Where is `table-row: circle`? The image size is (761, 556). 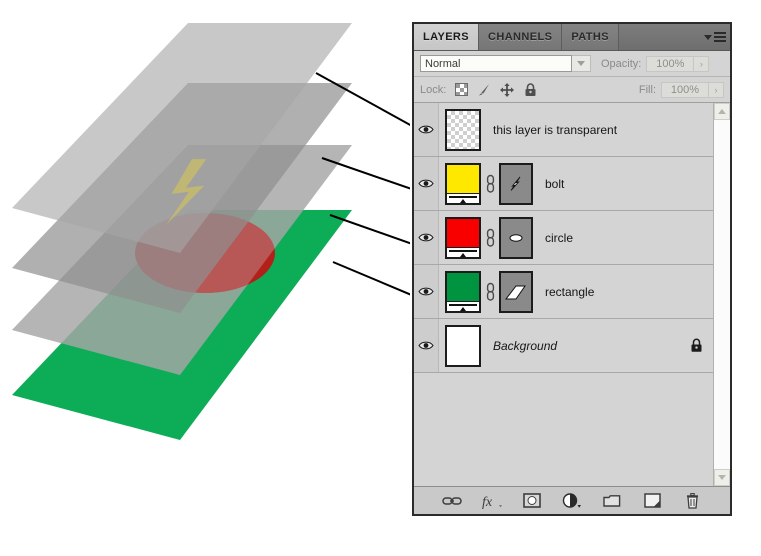
table-row: circle is located at coordinates (563, 238).